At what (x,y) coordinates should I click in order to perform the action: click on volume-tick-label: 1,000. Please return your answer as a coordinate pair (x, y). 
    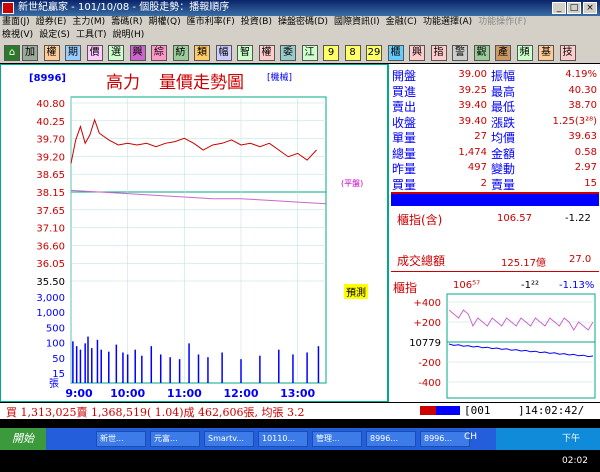
    Looking at the image, I should click on (50, 313).